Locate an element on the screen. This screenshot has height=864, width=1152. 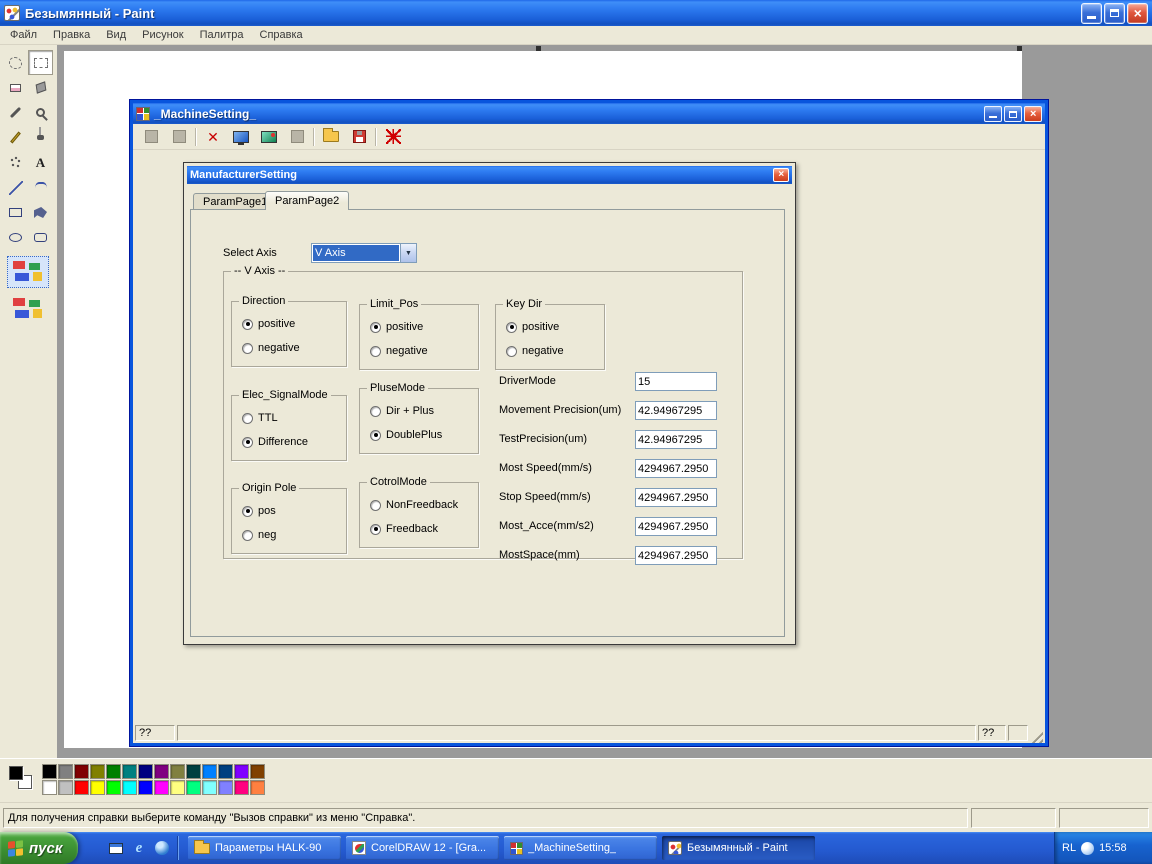
menu-view: Вид is located at coordinates (116, 35).